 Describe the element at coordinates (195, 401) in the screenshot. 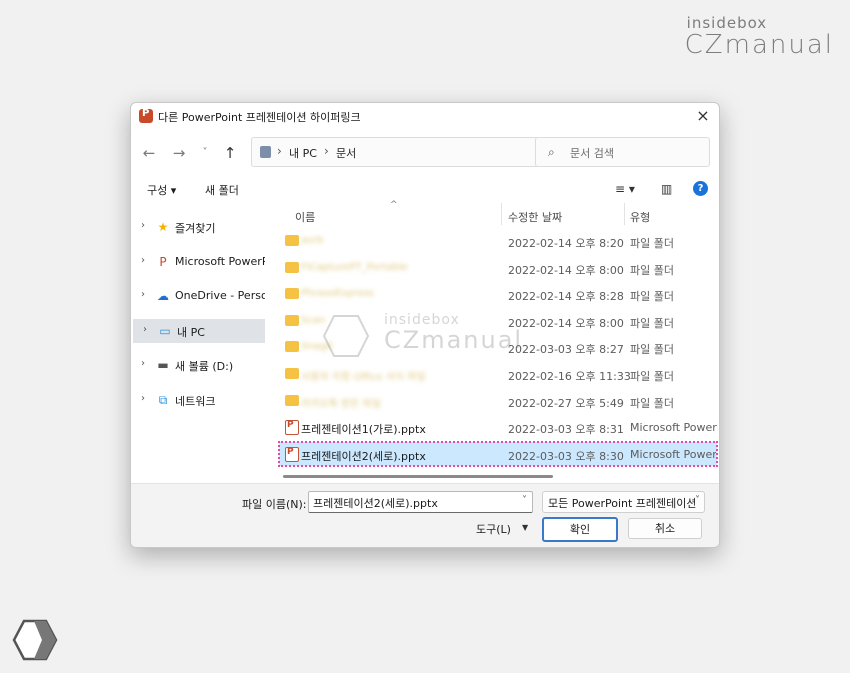

I see `sidebar-item-label: 네트워크` at that location.